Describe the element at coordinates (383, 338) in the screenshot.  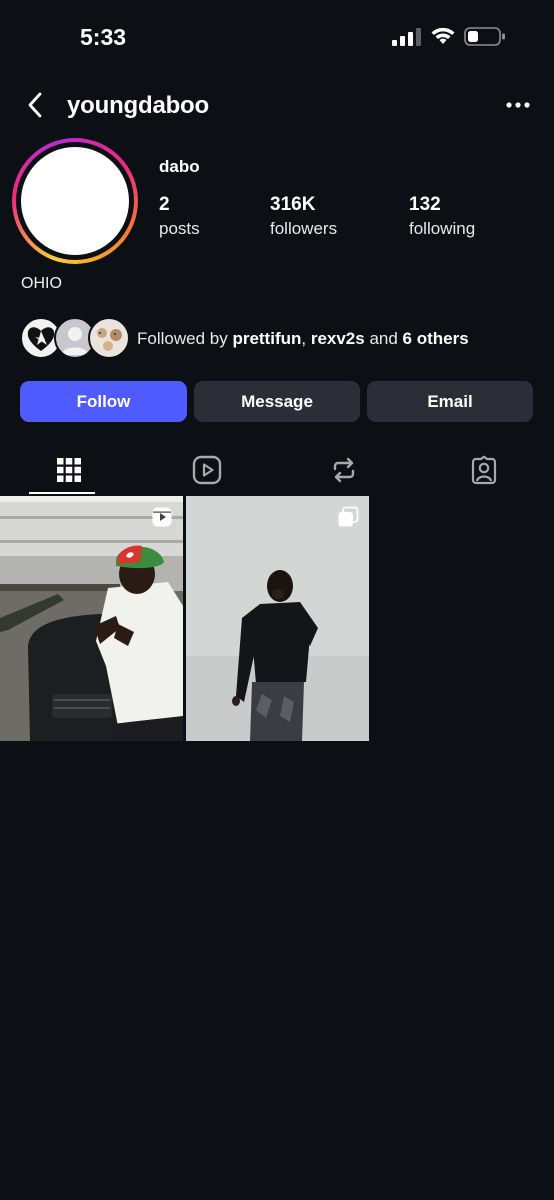
I see `followed-by-and: and` at that location.